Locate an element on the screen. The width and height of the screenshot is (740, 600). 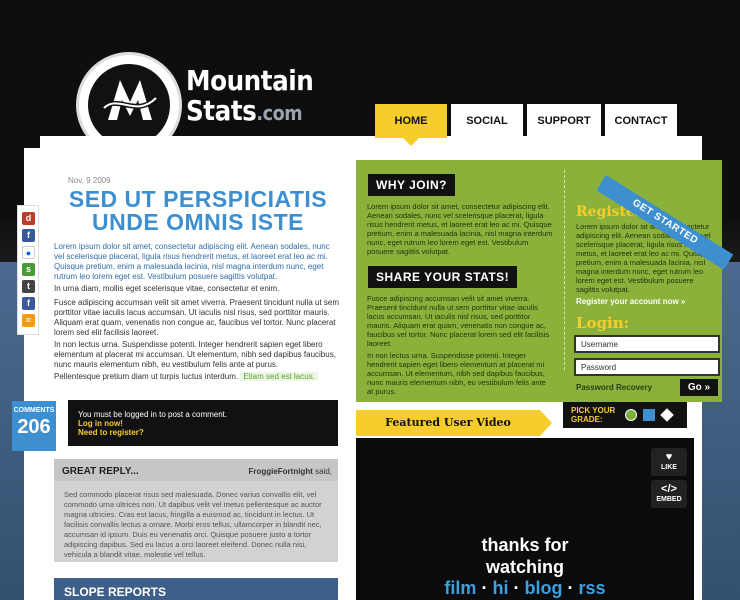
embed-label: EMBED is located at coordinates (669, 499).